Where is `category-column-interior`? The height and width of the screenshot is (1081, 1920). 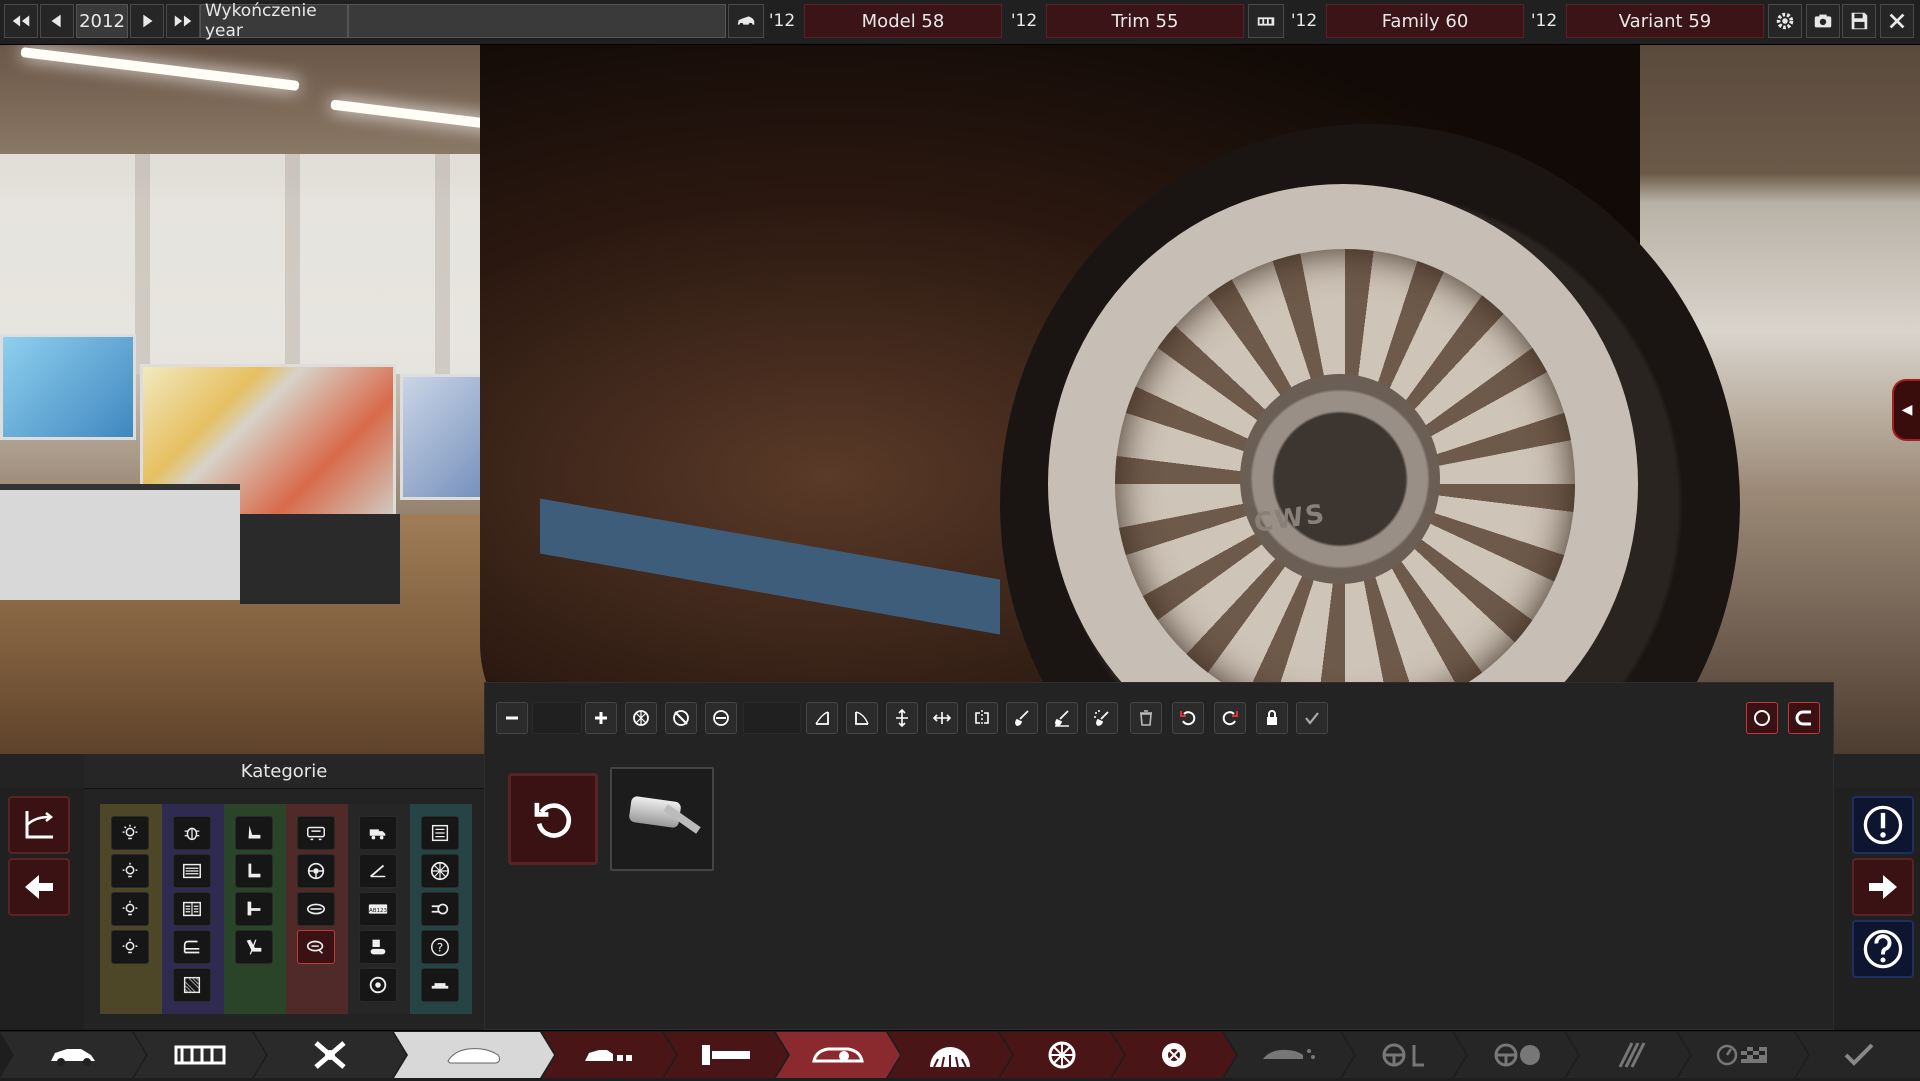 category-column-interior is located at coordinates (317, 909).